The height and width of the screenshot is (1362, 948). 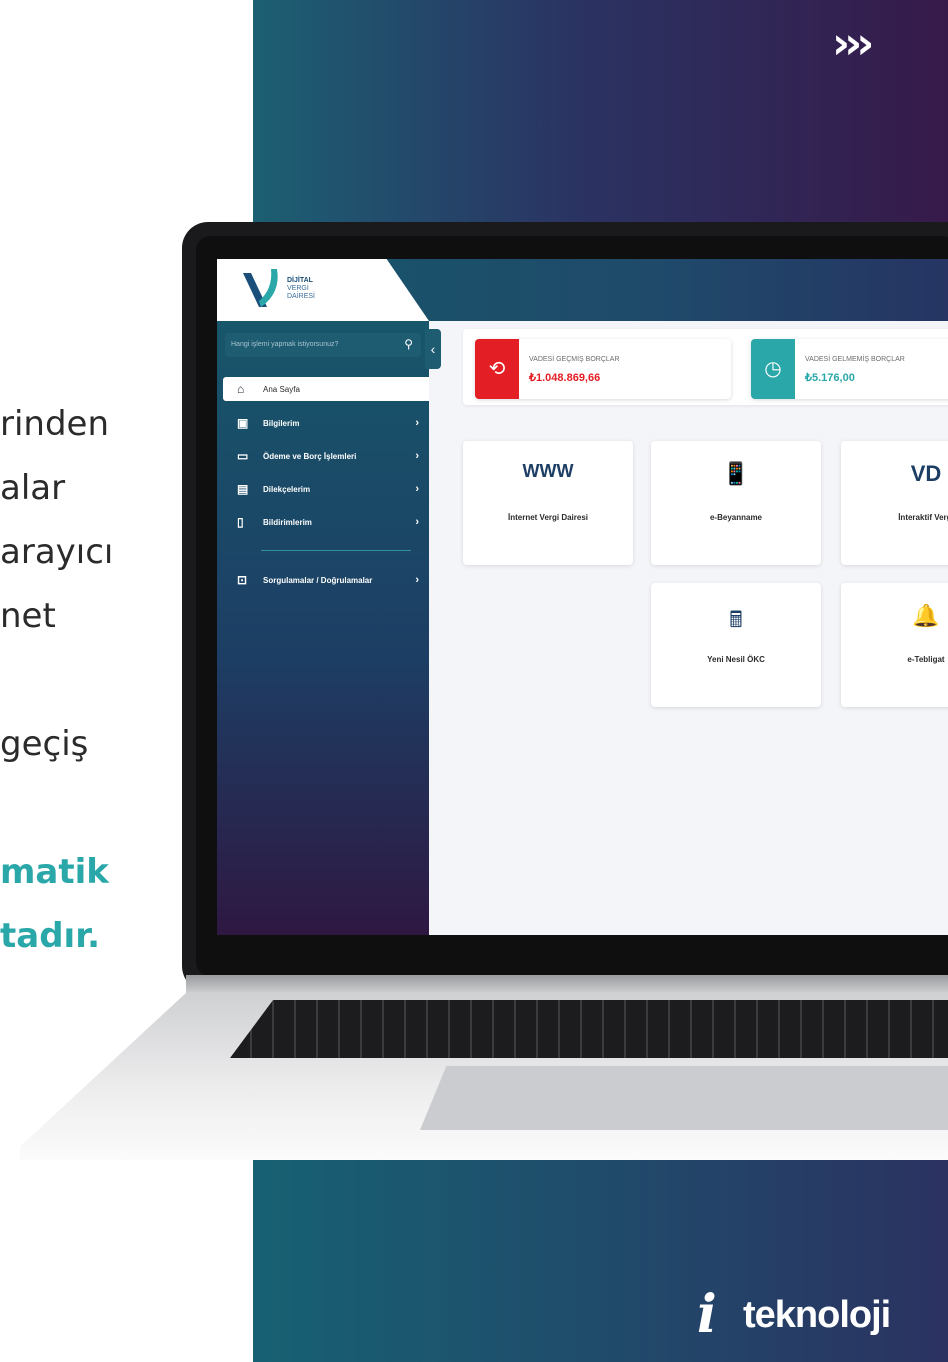 I want to click on tile-label: İnteraktif Vergi, so click(x=923, y=517).